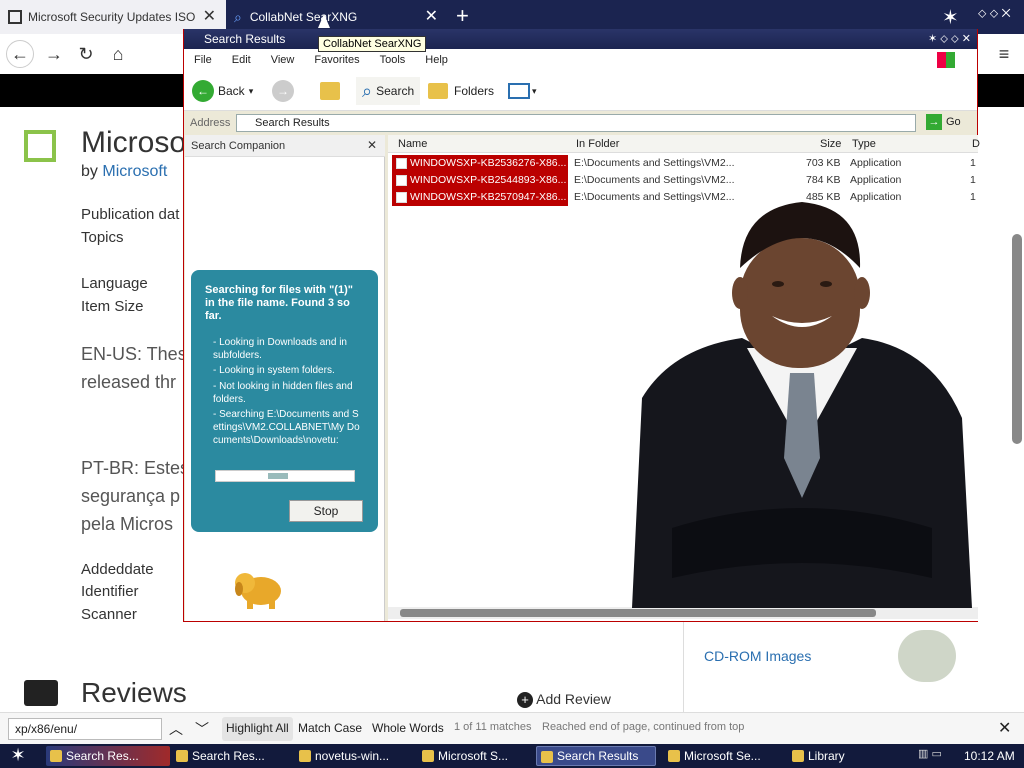 This screenshot has height=768, width=1024. Describe the element at coordinates (222, 91) in the screenshot. I see `back-button: ← Back ▾` at that location.